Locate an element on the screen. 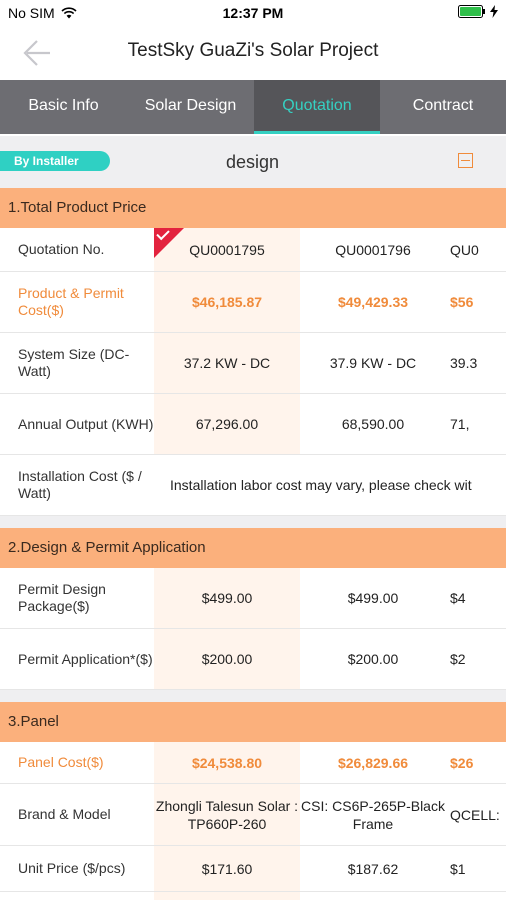 The image size is (506, 900). quotation-cell: QU0001796 is located at coordinates (373, 249).